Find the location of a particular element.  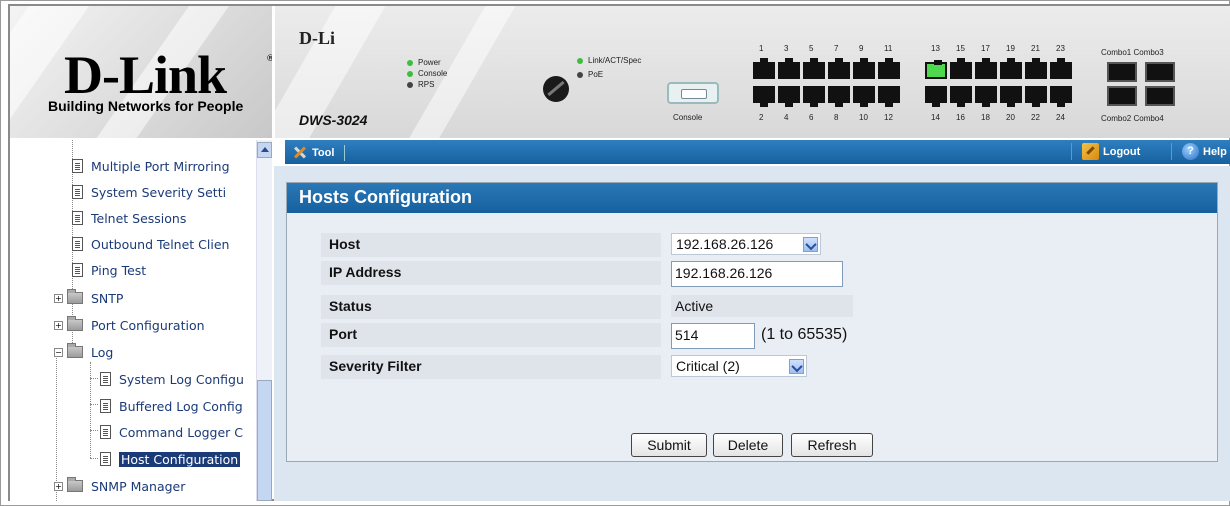

tree-item-outbound-telnet: Outbound Telnet Clien is located at coordinates (150, 244).